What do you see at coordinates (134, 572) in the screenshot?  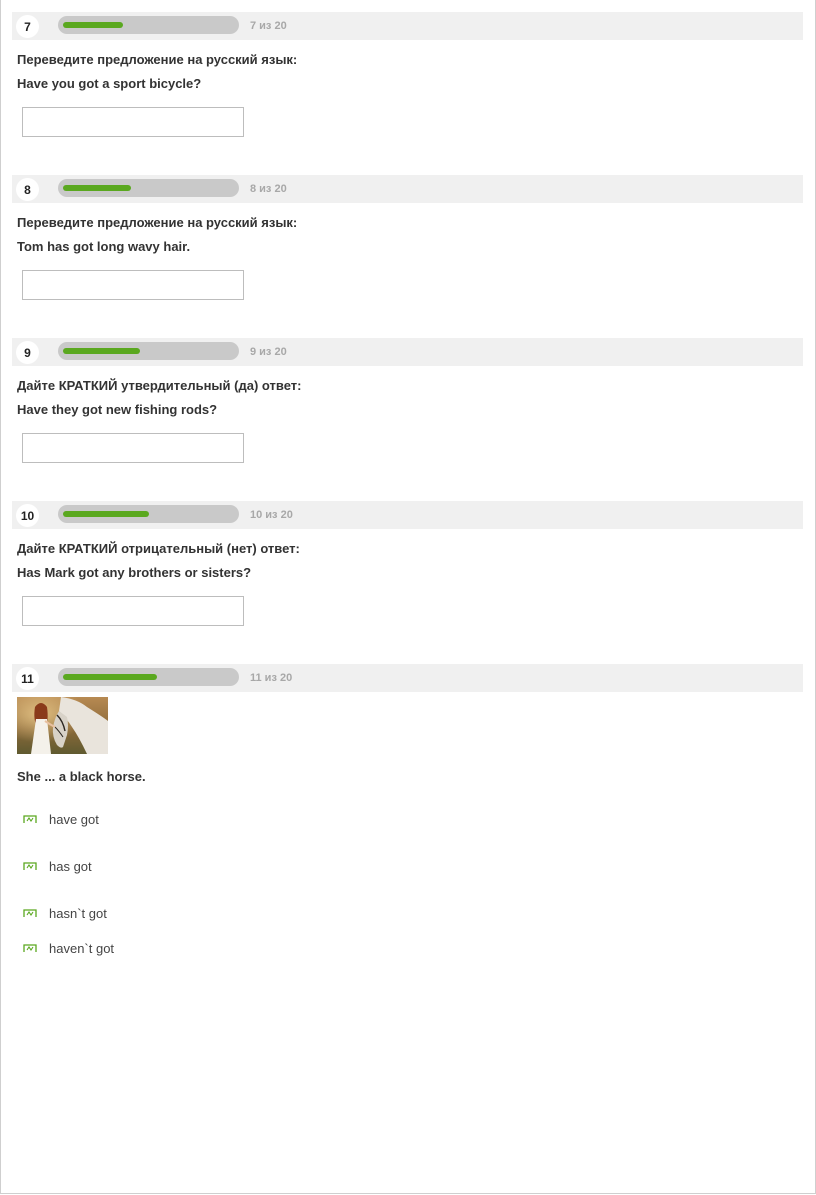 I see `question-sentence: Has Mark got any brothers or sisters?` at bounding box center [134, 572].